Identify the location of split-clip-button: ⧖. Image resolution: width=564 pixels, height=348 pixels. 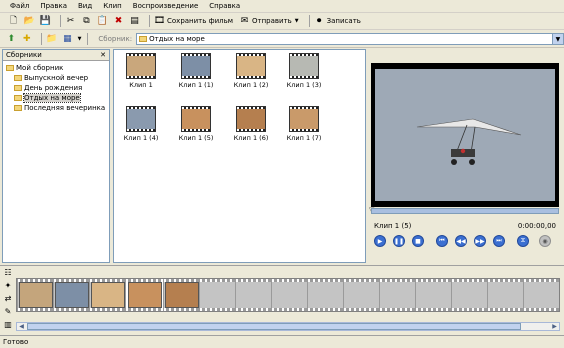
(523, 241).